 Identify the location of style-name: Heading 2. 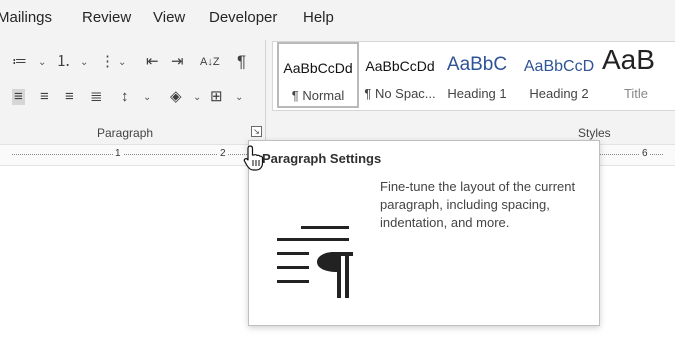
(559, 93).